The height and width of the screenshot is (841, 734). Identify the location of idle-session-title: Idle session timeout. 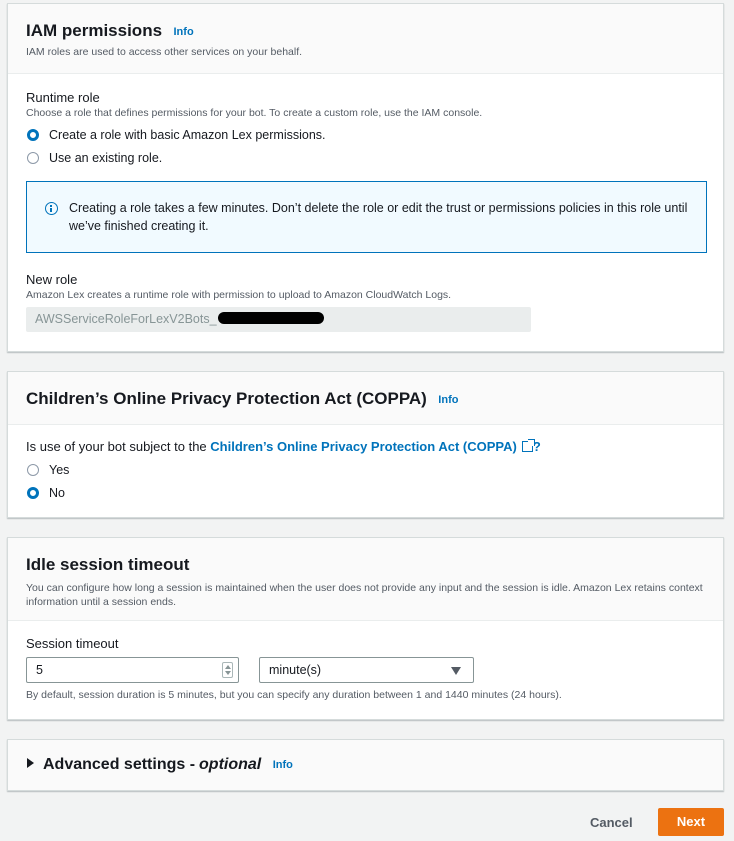
(108, 564).